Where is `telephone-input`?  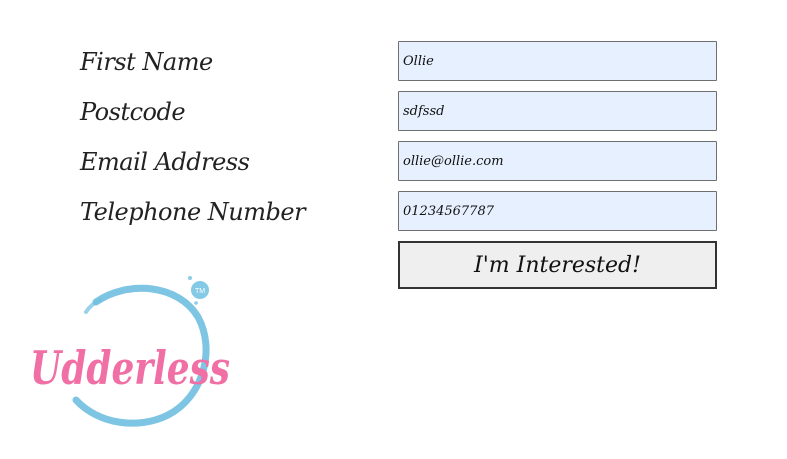 telephone-input is located at coordinates (557, 211).